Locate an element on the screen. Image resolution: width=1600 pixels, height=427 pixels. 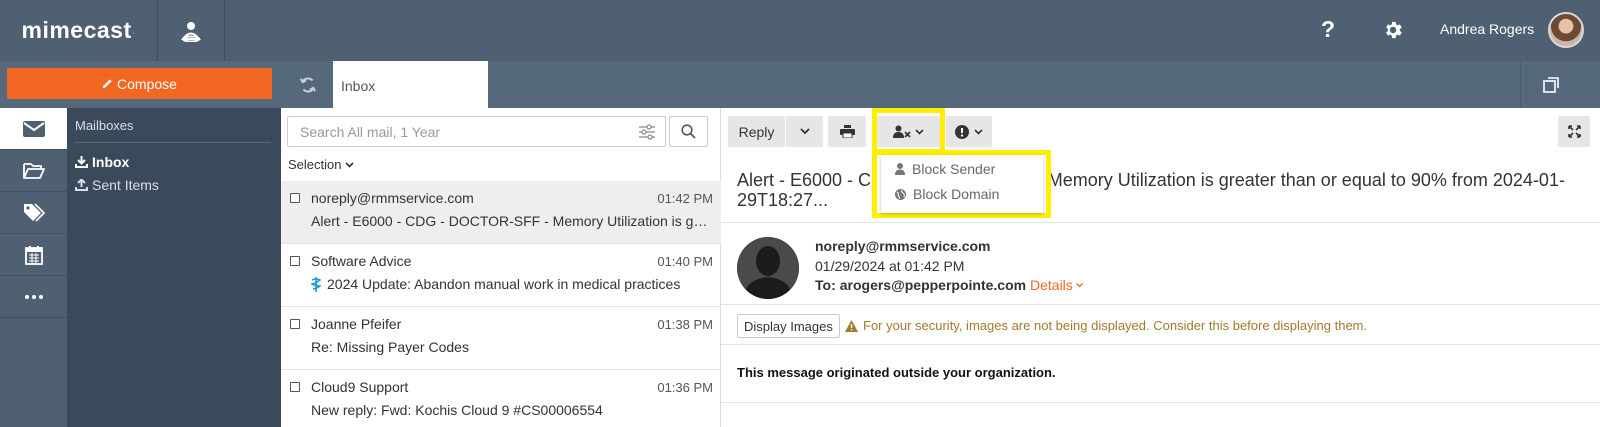
display-images-button: Display Images is located at coordinates (788, 326).